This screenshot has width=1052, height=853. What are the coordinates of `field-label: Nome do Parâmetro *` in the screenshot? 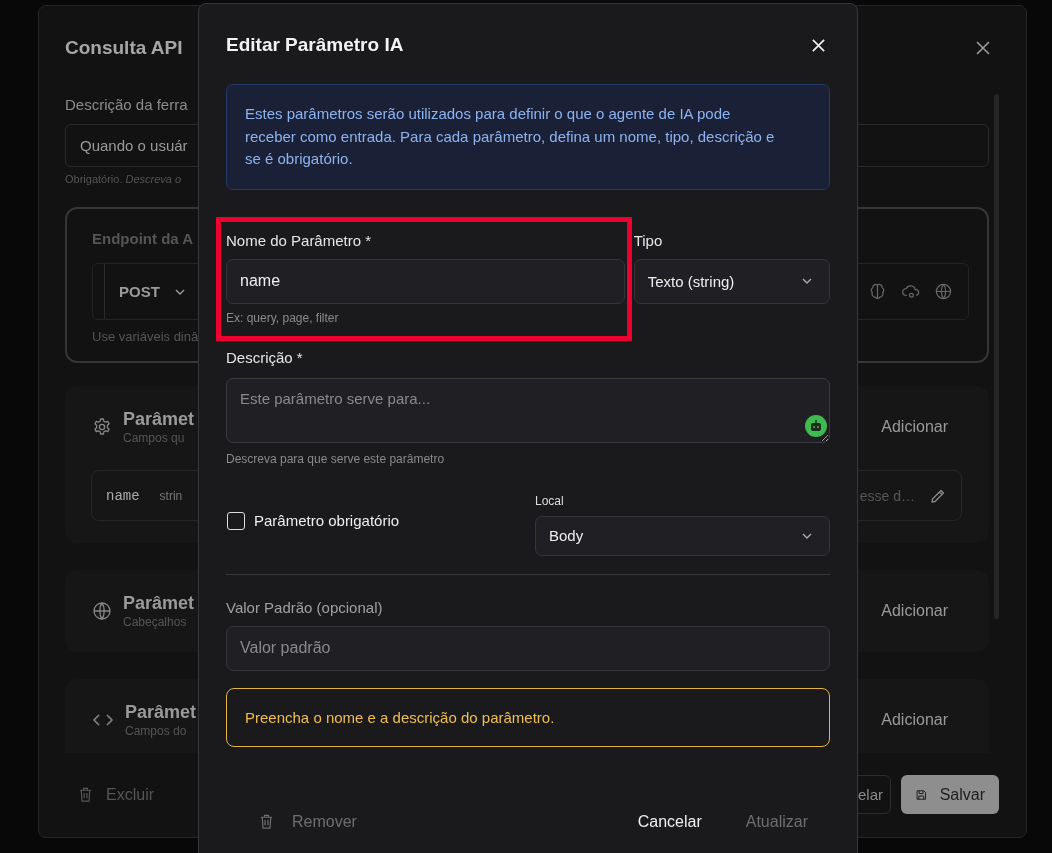 It's located at (299, 240).